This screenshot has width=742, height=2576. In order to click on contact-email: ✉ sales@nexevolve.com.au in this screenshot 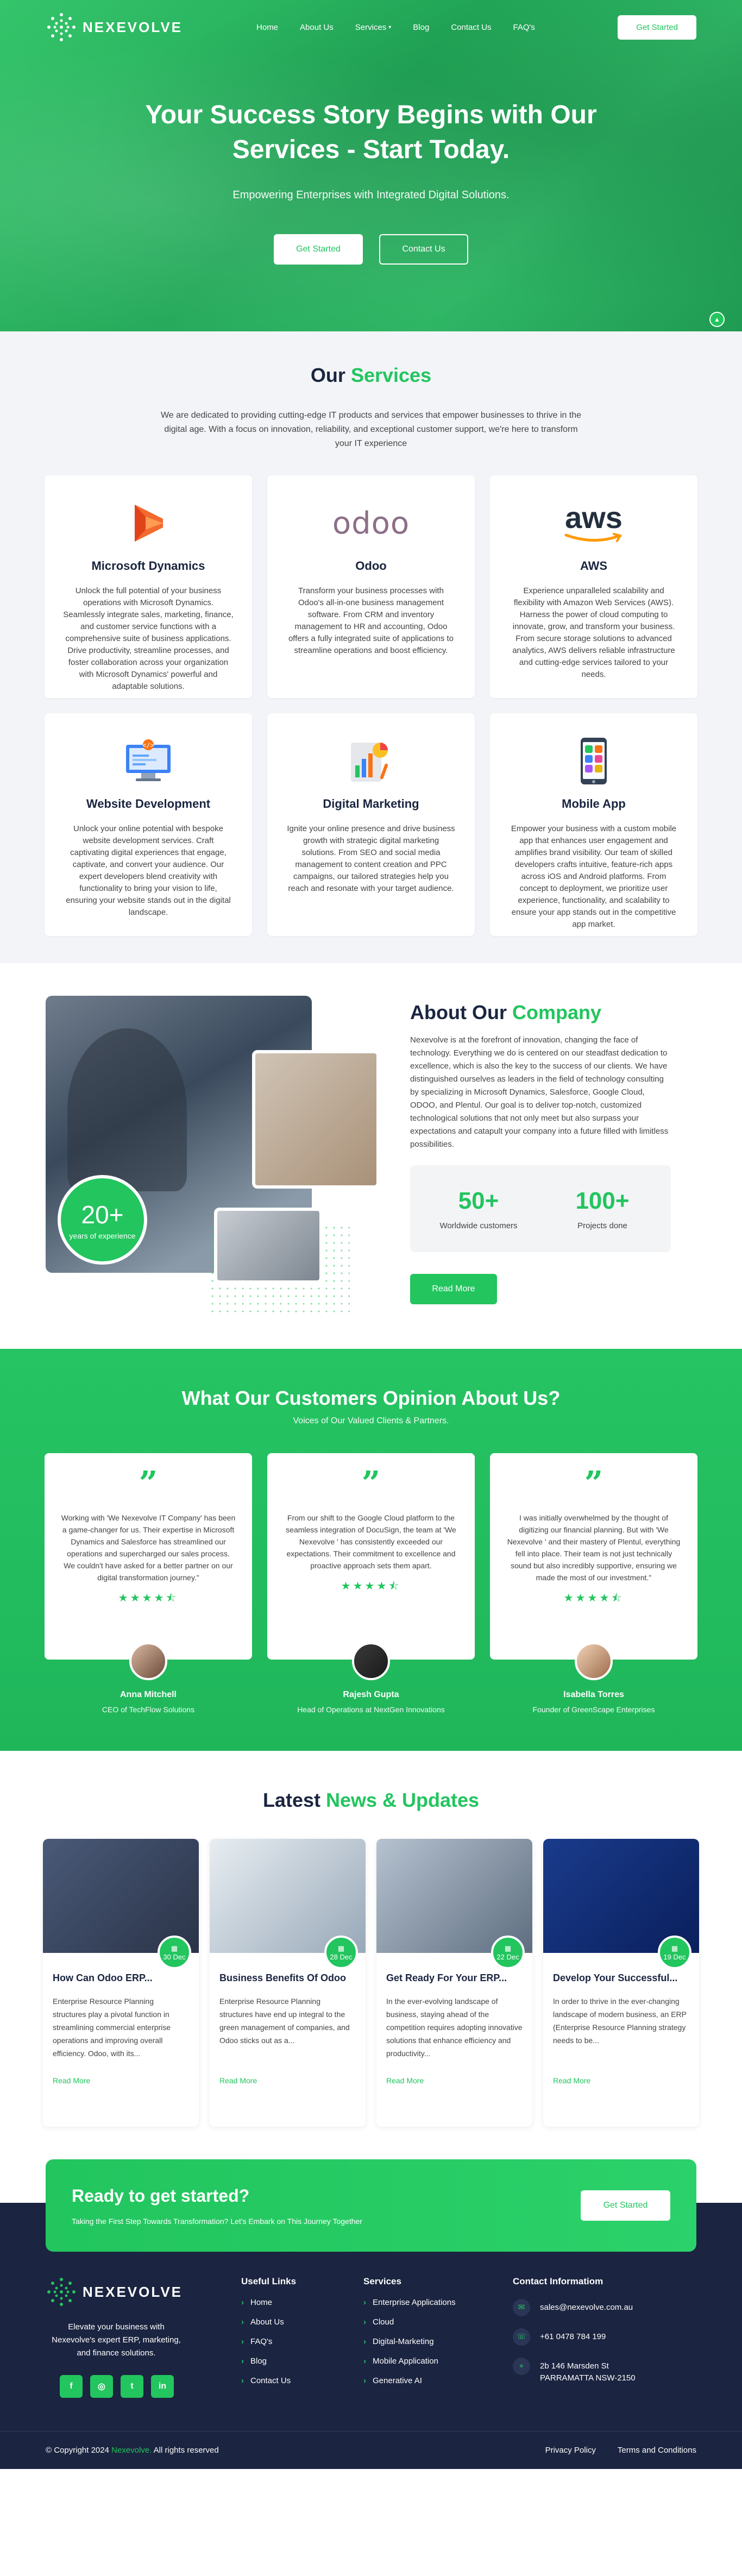, I will do `click(578, 2307)`.